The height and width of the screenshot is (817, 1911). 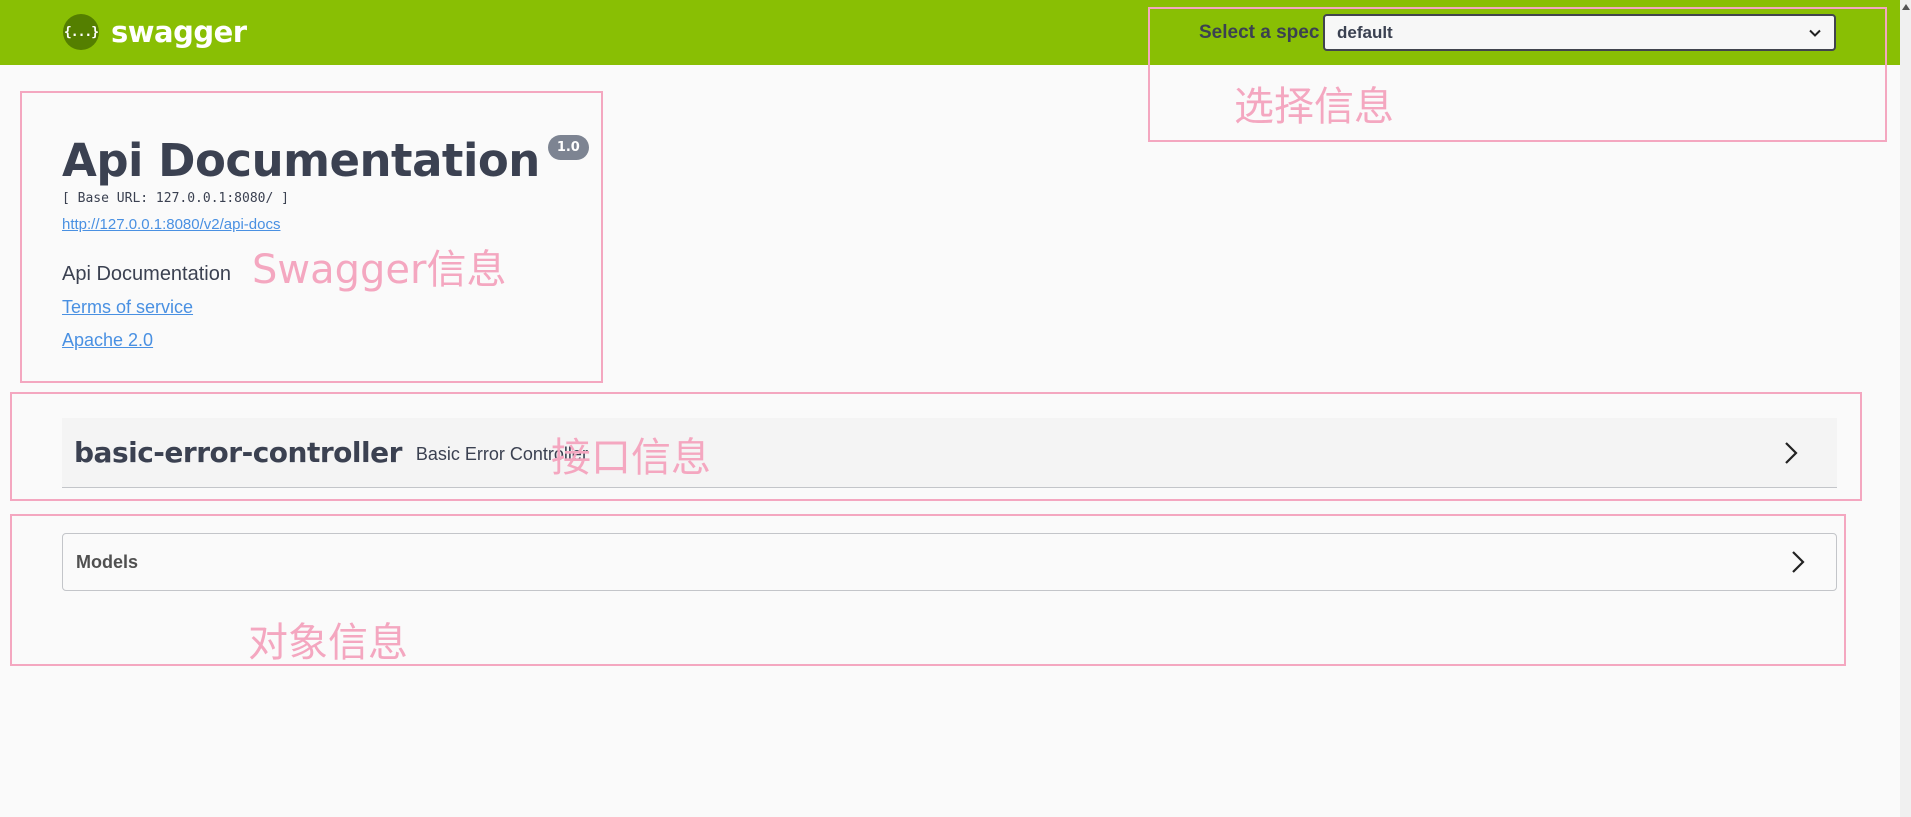 I want to click on annotation-label-swagger-info: Swagger信息, so click(x=379, y=270).